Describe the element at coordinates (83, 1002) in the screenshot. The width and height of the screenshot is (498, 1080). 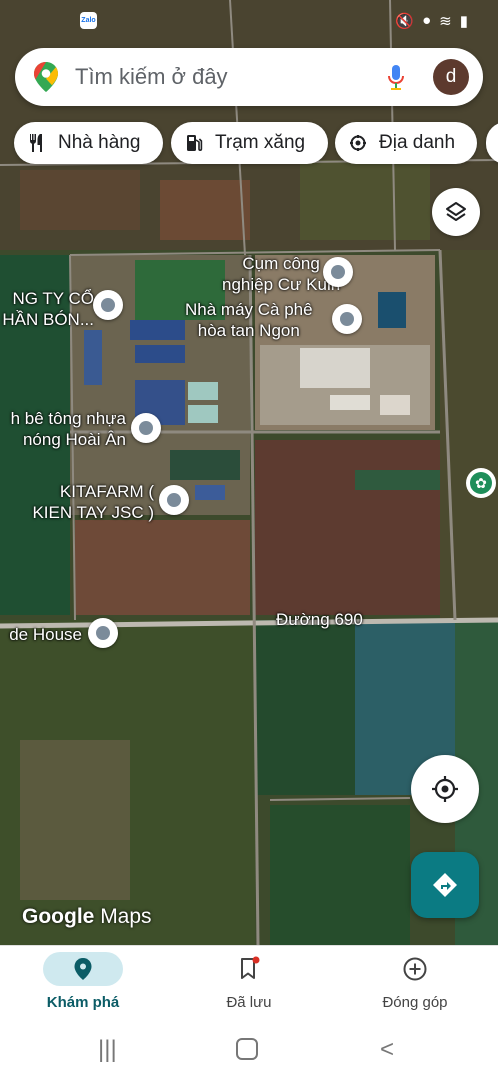
I see `tab-label: Khám phá` at that location.